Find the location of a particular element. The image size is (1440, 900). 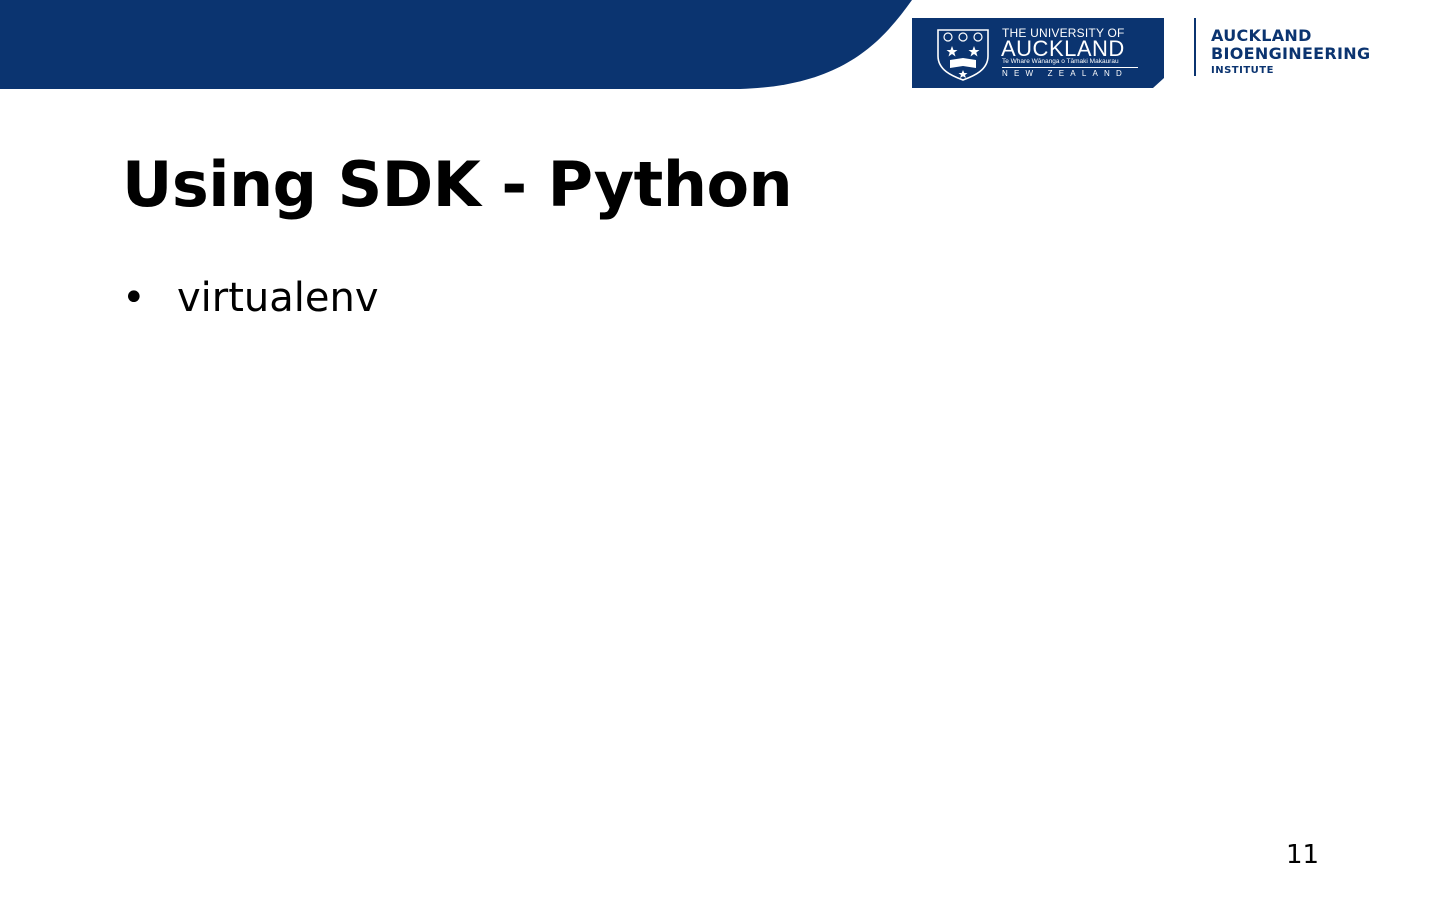

logo-line-new-zealand: NEW ZEALAND is located at coordinates (1065, 73).